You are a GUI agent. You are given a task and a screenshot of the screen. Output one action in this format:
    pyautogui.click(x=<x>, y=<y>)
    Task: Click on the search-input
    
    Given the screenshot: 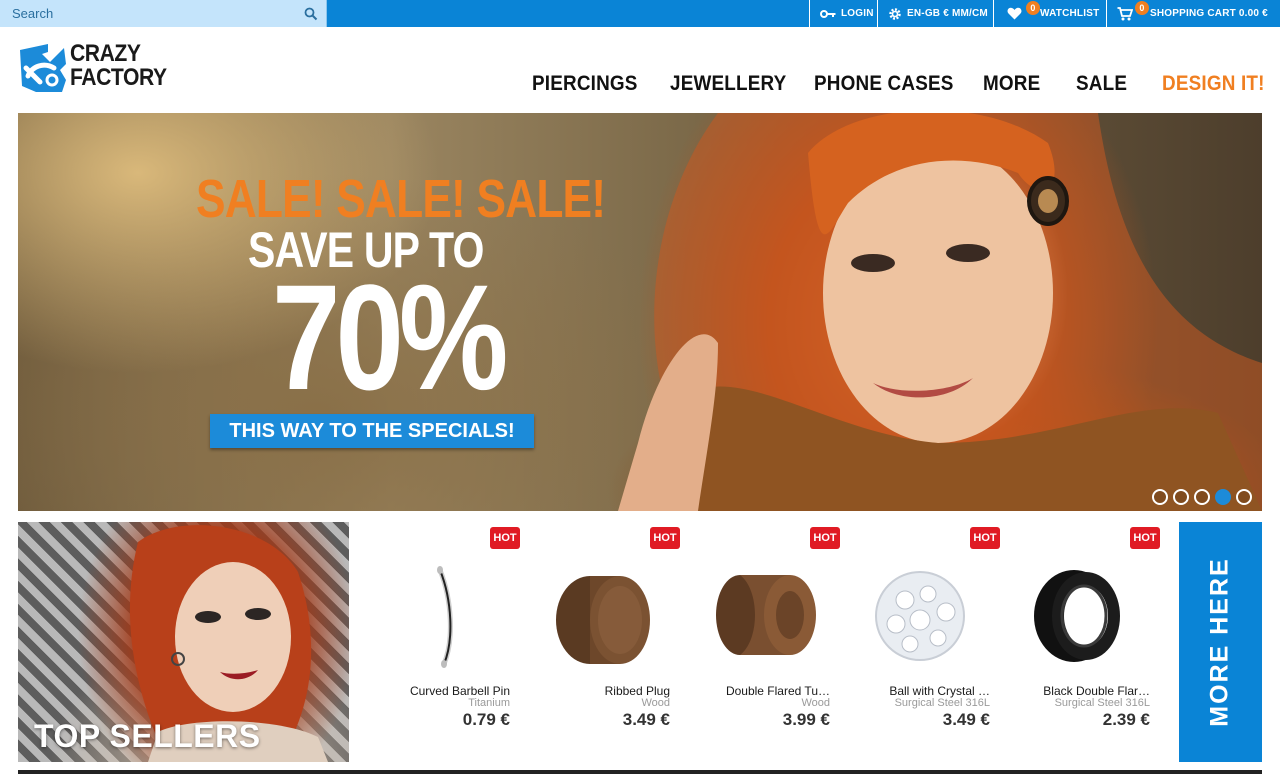 What is the action you would take?
    pyautogui.click(x=150, y=13)
    